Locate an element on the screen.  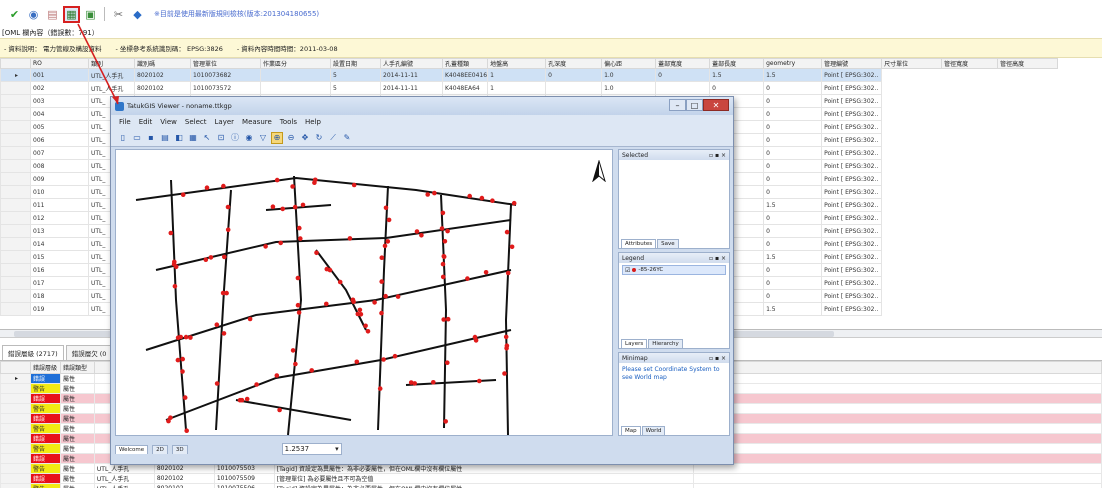
table-cell: UTL_人手孔 is located at coordinates (111, 75).